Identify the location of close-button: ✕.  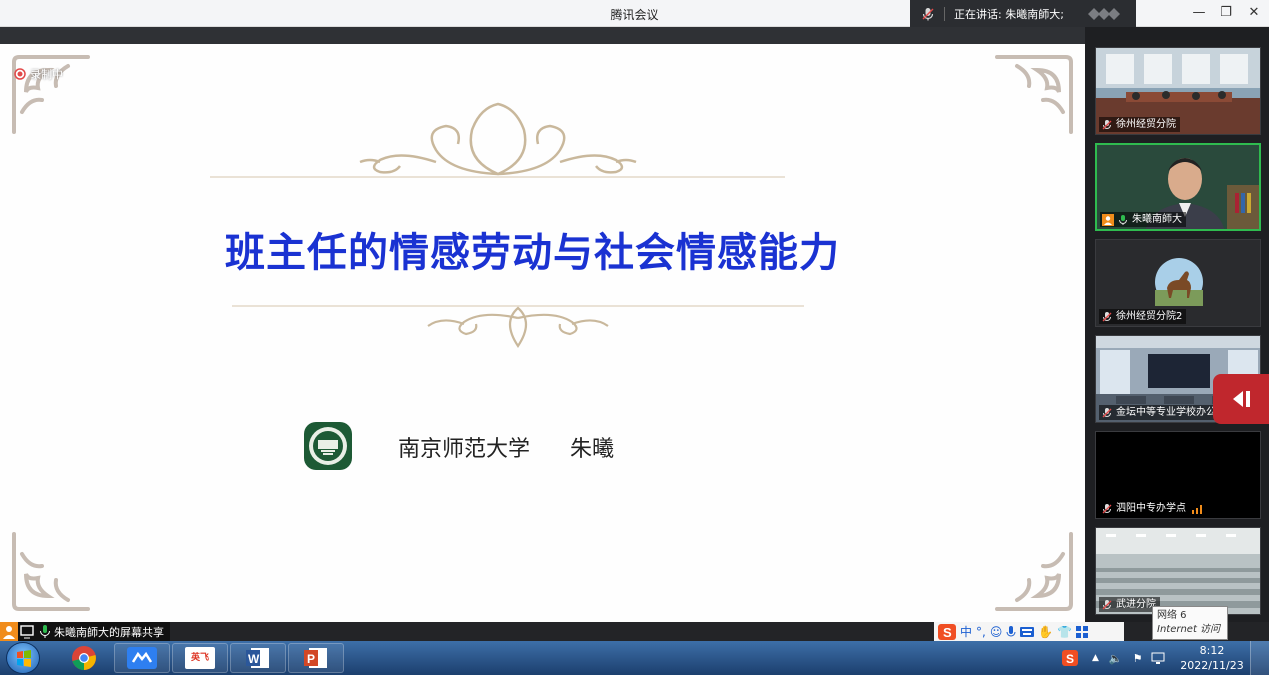
(1254, 13).